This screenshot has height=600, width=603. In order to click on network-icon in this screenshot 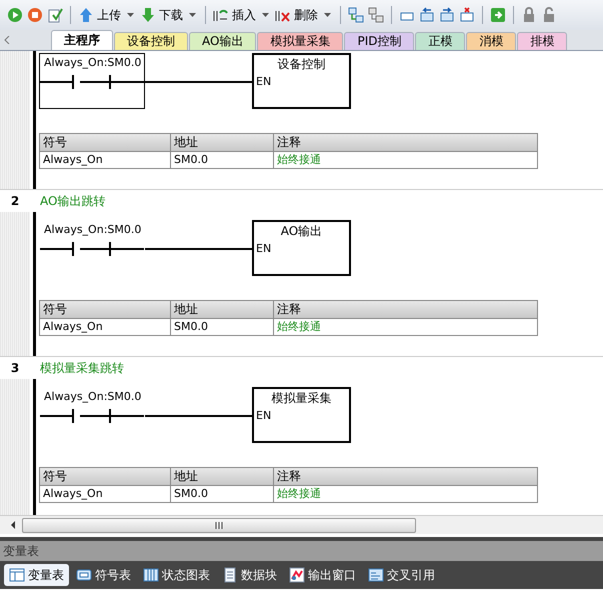, I will do `click(356, 15)`.